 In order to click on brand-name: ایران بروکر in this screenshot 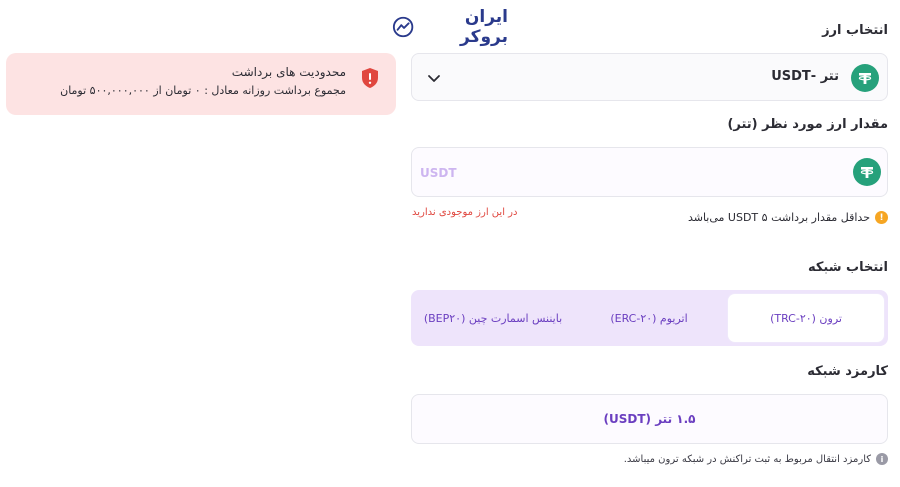, I will do `click(484, 27)`.